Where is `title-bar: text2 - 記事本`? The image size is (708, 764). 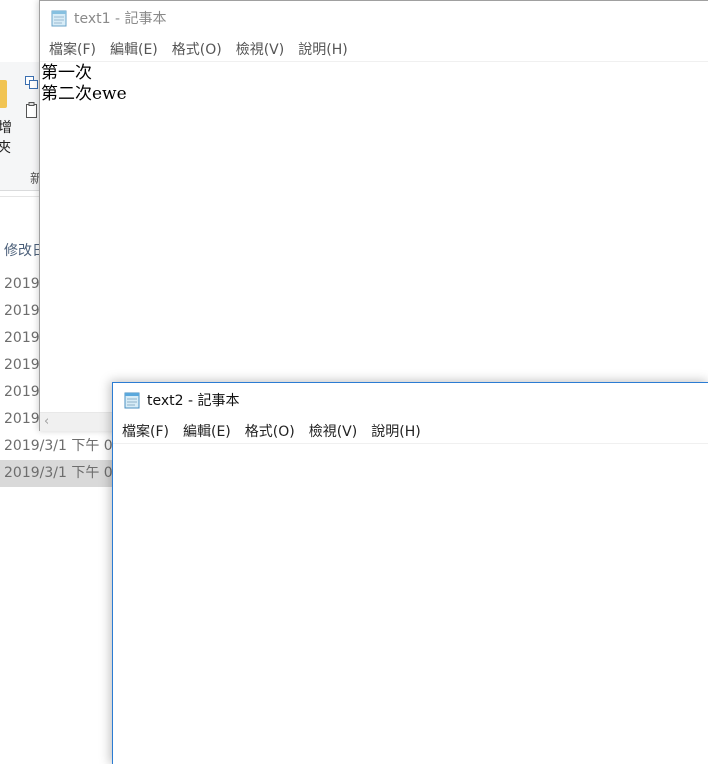 title-bar: text2 - 記事本 is located at coordinates (410, 400).